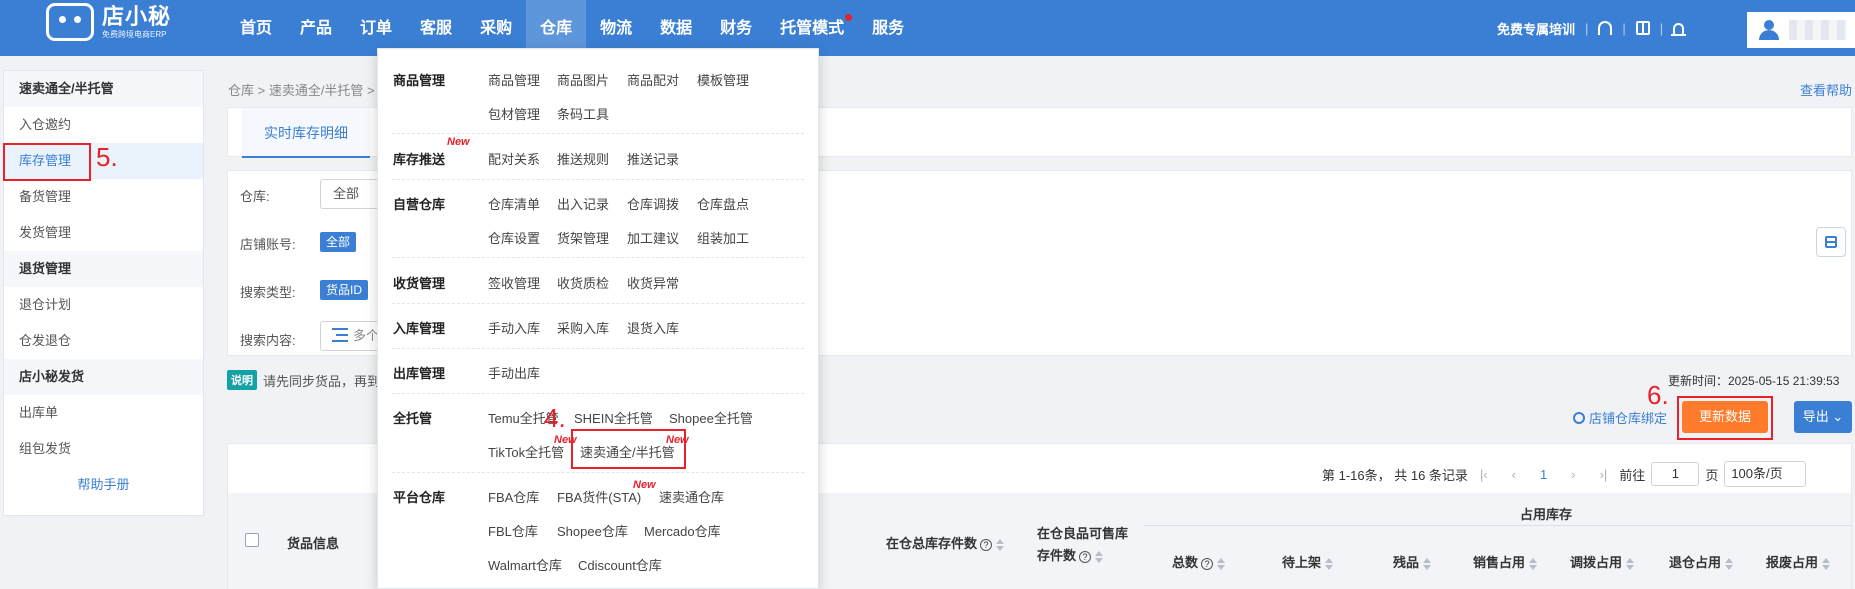 This screenshot has width=1855, height=589. What do you see at coordinates (653, 327) in the screenshot?
I see `menu-link-return-inbound: 退货入库` at bounding box center [653, 327].